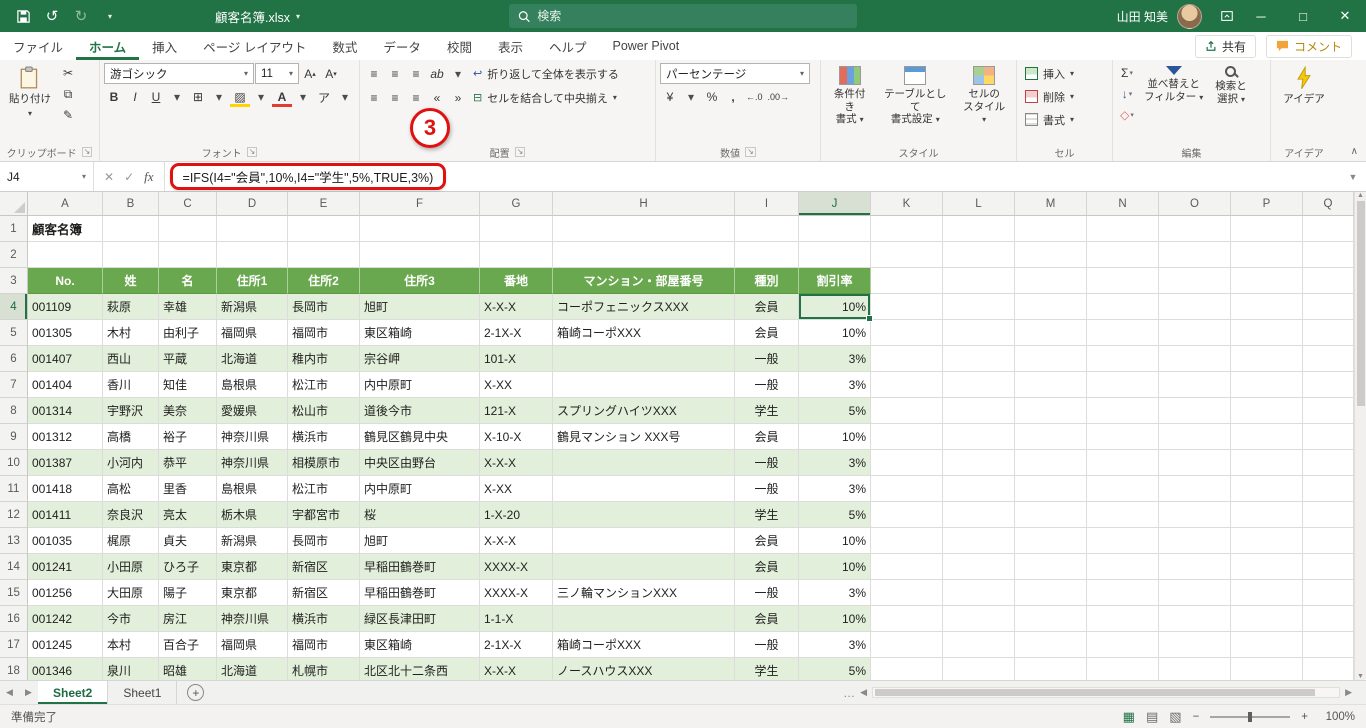 The width and height of the screenshot is (1366, 728). What do you see at coordinates (188, 645) in the screenshot?
I see `cell-C17: 百合子` at bounding box center [188, 645].